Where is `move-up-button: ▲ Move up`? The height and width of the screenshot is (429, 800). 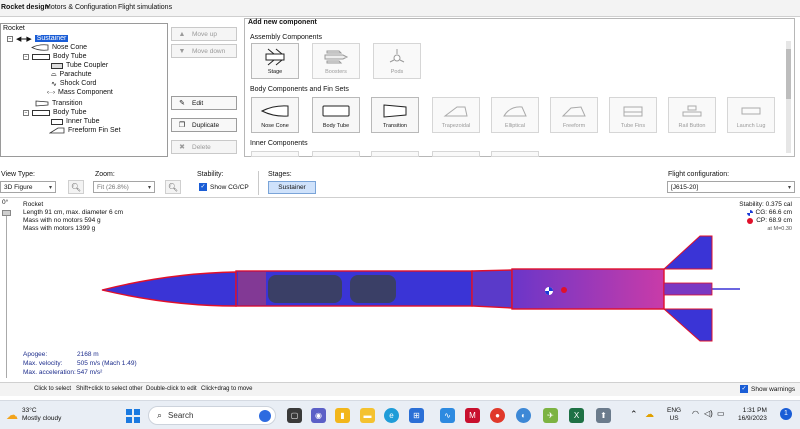
move-up-button: ▲ Move up is located at coordinates (204, 34).